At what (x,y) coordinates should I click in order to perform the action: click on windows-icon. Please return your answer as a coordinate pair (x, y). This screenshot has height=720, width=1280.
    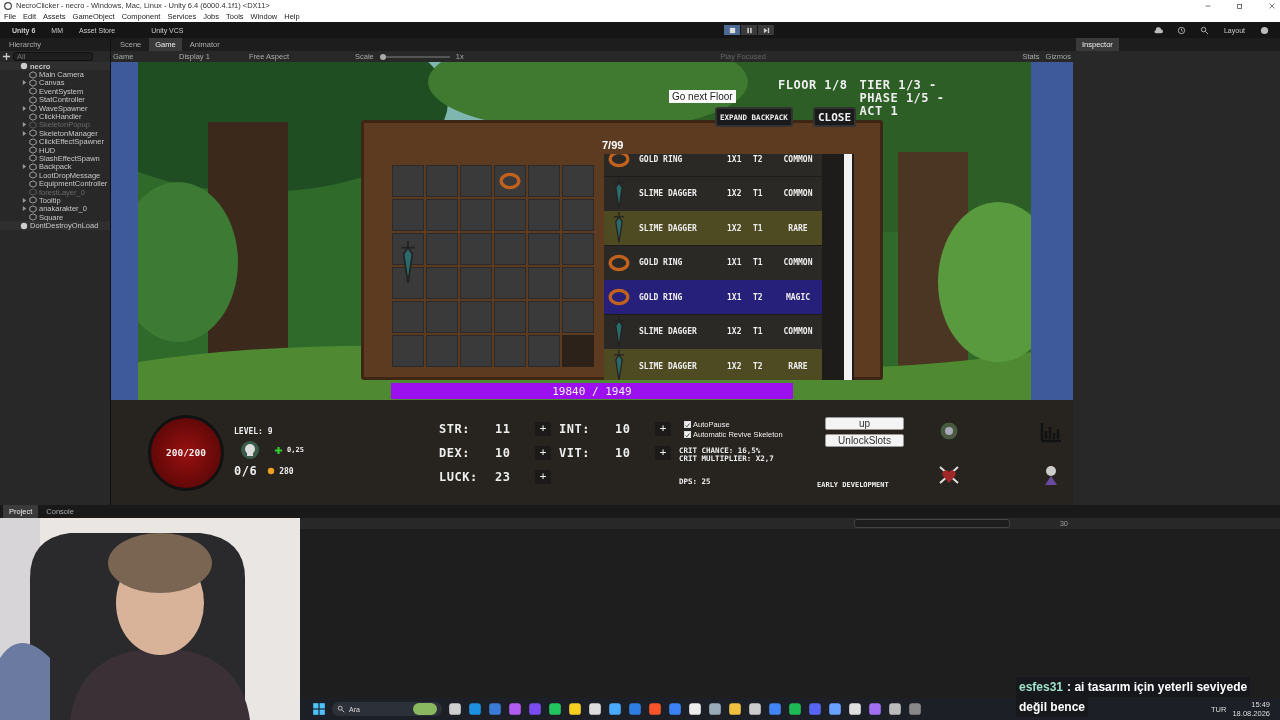
    Looking at the image, I should click on (319, 709).